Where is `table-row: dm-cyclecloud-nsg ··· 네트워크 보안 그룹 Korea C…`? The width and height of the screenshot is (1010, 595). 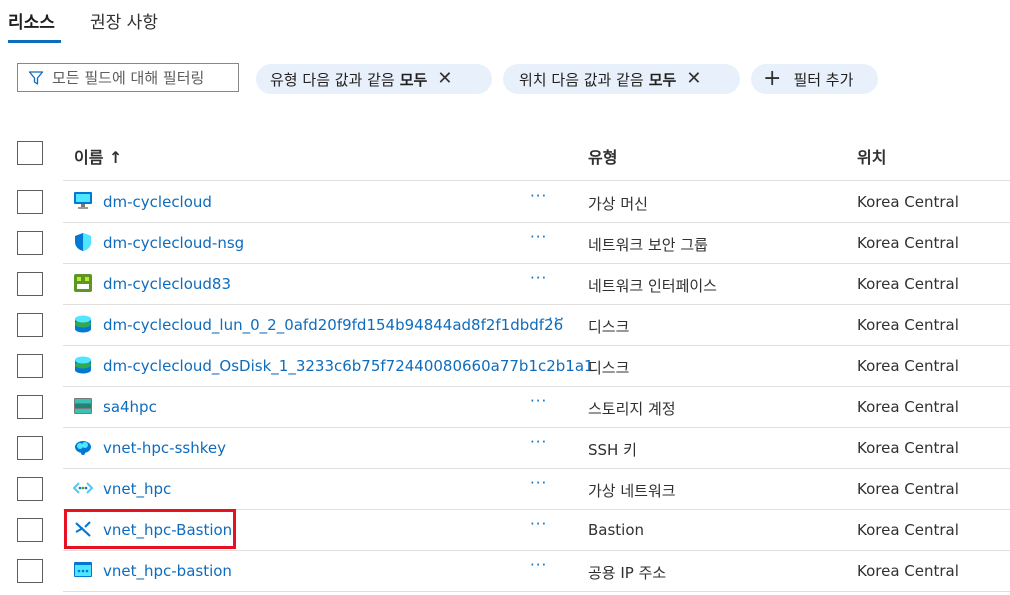
table-row: dm-cyclecloud-nsg ··· 네트워크 보안 그룹 Korea C… is located at coordinates (505, 242).